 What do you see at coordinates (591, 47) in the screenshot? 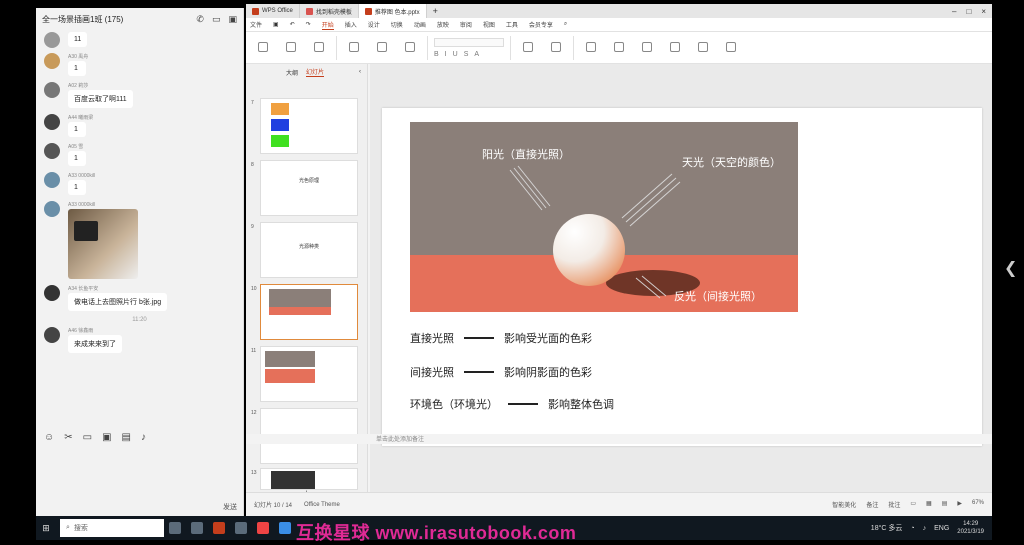
I see `shape-button` at bounding box center [591, 47].